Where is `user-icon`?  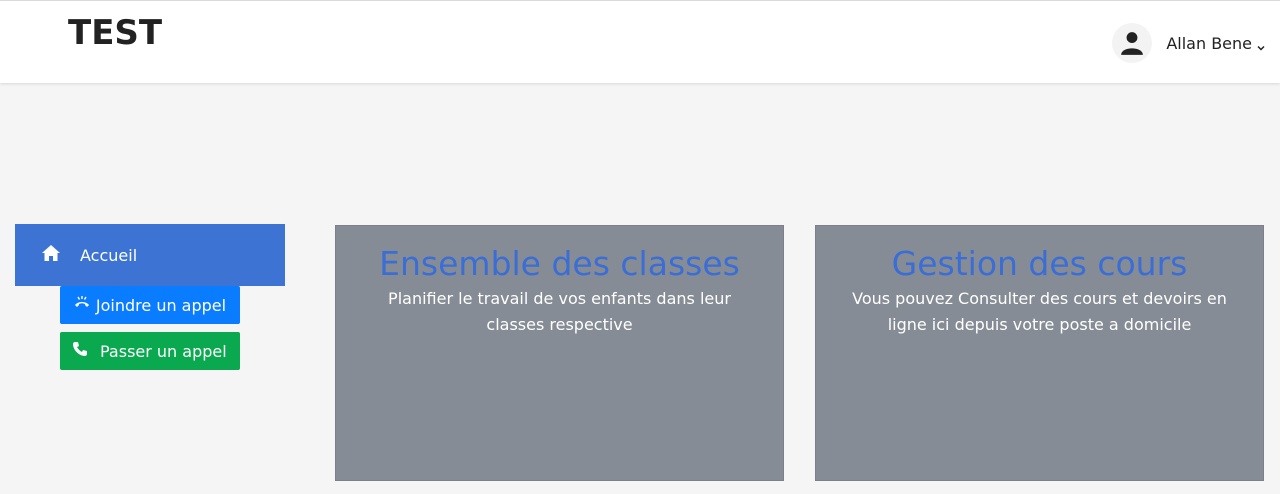
user-icon is located at coordinates (1132, 43).